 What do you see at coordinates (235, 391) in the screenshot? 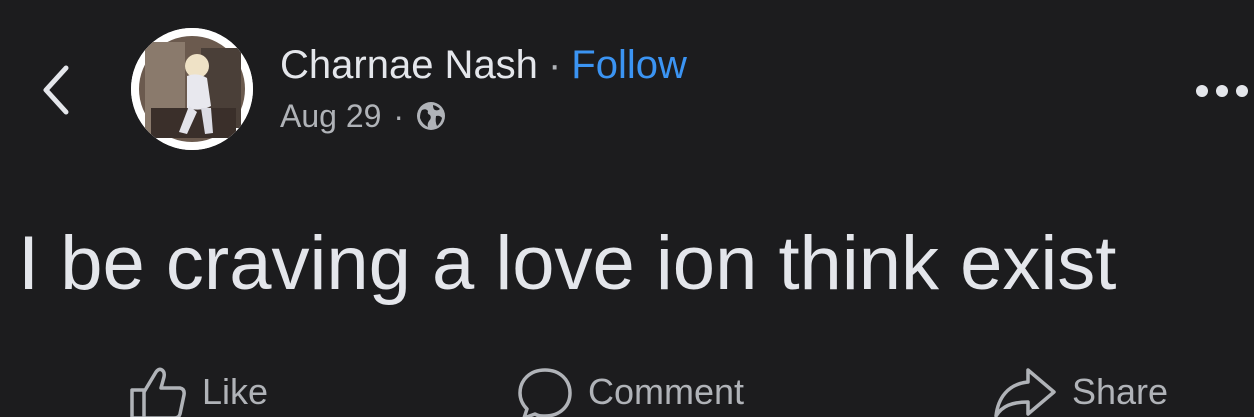
I see `like-label: Like` at bounding box center [235, 391].